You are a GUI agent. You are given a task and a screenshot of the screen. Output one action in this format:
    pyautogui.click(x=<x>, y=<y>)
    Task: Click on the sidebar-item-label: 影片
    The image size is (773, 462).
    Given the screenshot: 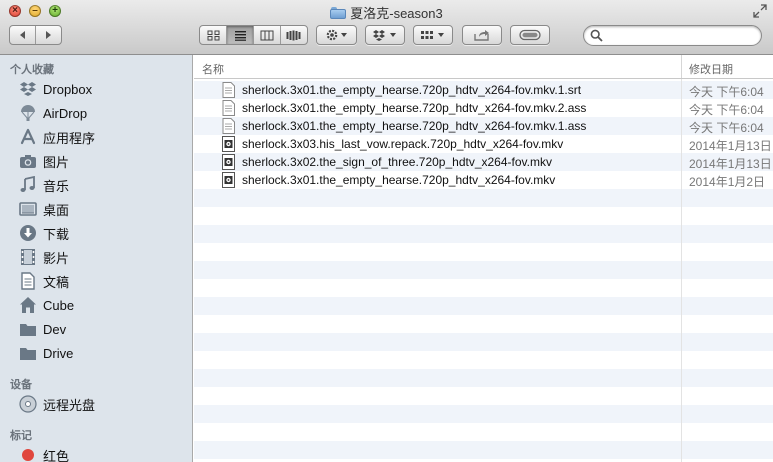 What is the action you would take?
    pyautogui.click(x=56, y=258)
    